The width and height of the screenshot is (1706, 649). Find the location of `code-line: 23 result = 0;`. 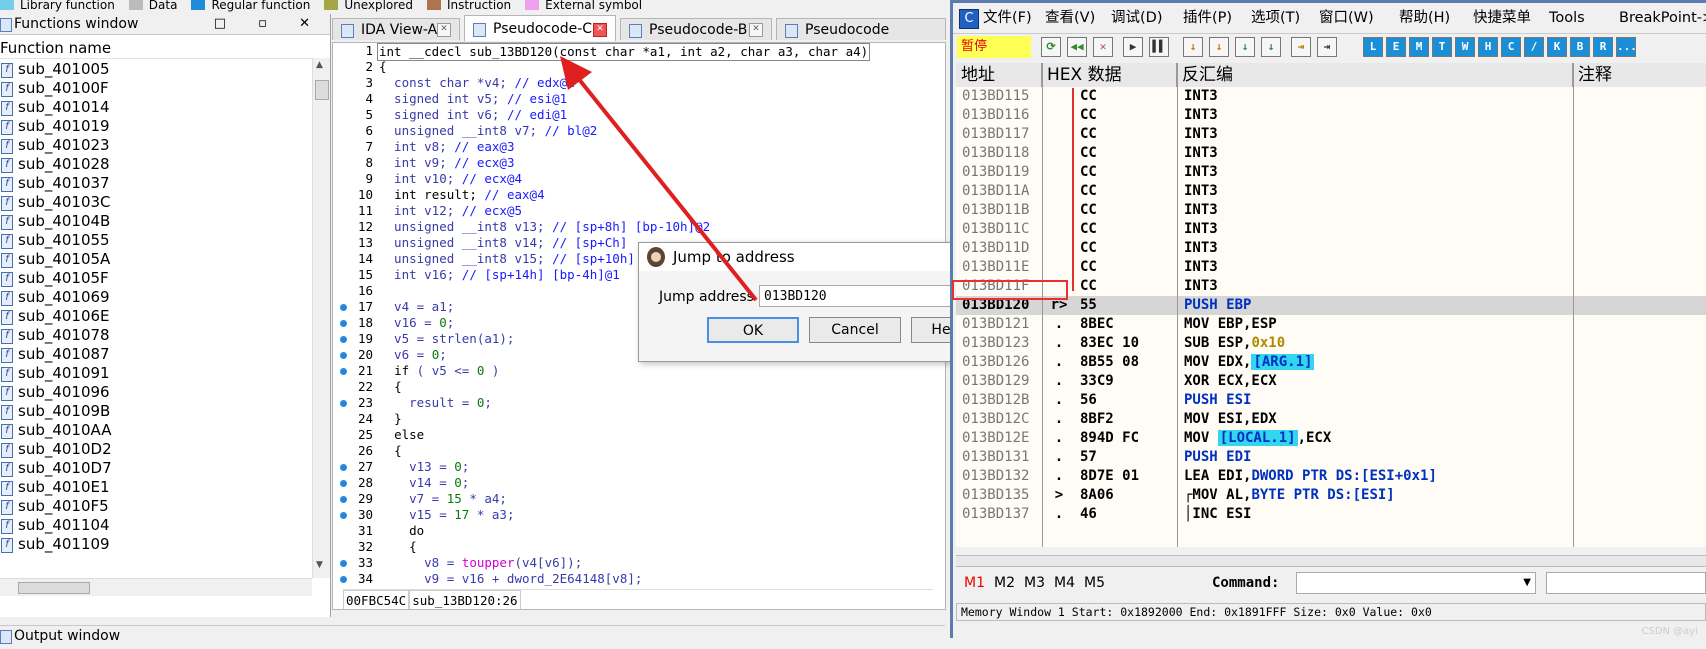

code-line: 23 result = 0; is located at coordinates (639, 403).